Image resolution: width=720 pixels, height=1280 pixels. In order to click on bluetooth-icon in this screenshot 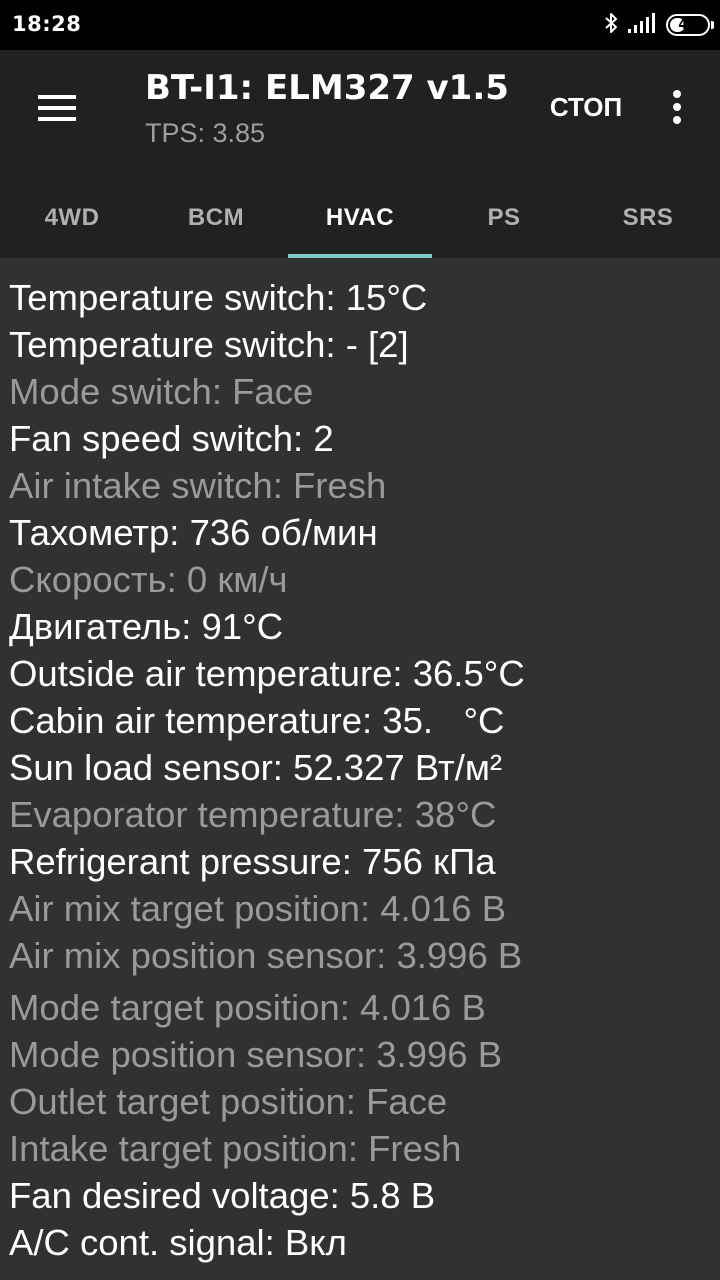, I will do `click(611, 25)`.